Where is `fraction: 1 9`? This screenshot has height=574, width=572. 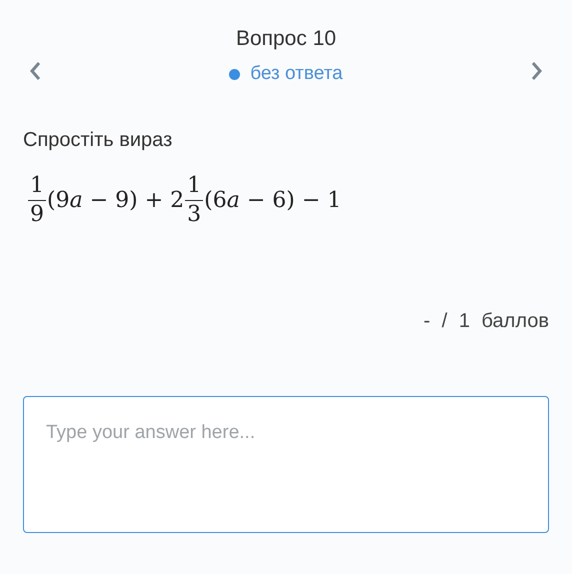
fraction: 1 9 is located at coordinates (37, 200).